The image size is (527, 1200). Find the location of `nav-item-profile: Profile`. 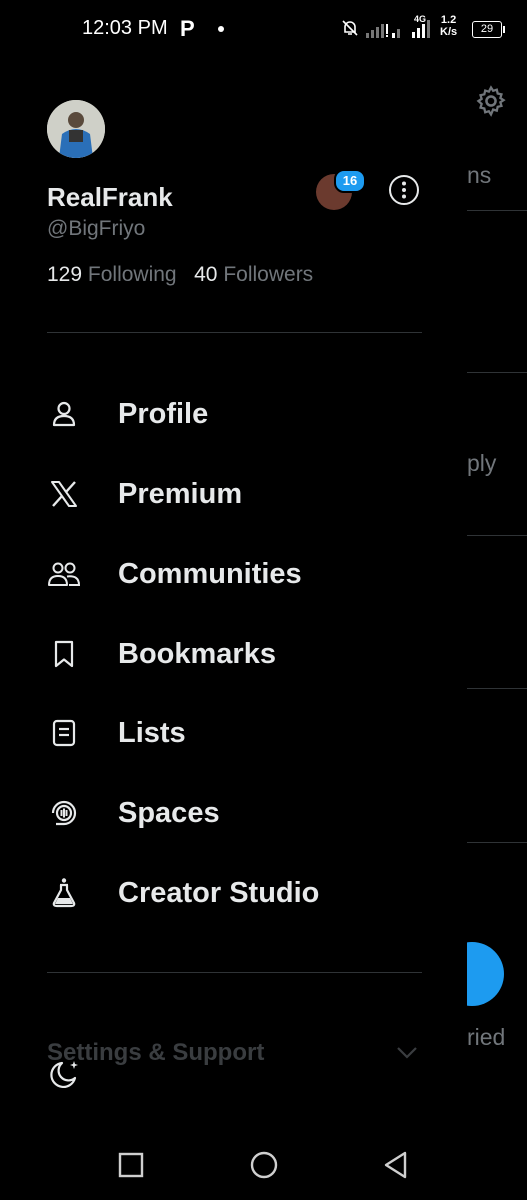

nav-item-profile: Profile is located at coordinates (247, 414).